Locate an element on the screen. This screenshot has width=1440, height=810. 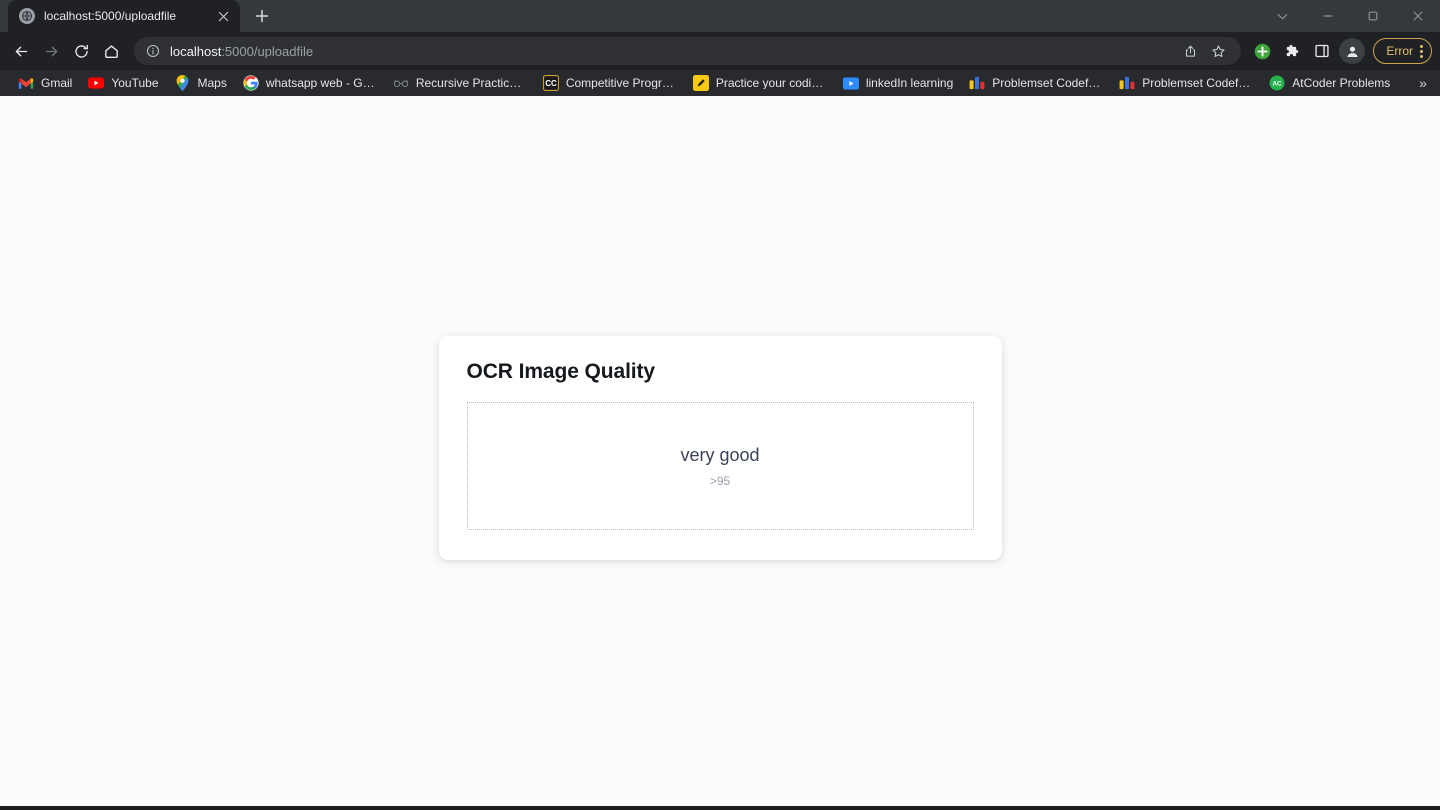
globe-icon is located at coordinates (27, 16).